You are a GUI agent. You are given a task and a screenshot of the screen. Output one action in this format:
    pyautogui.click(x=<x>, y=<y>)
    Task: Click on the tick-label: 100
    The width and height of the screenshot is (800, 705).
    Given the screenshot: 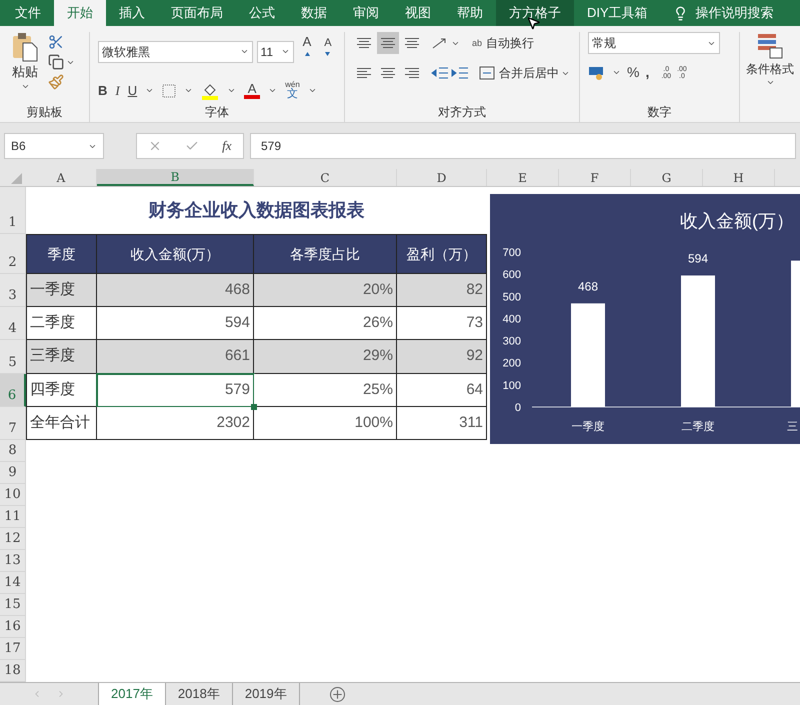 What is the action you would take?
    pyautogui.click(x=511, y=386)
    